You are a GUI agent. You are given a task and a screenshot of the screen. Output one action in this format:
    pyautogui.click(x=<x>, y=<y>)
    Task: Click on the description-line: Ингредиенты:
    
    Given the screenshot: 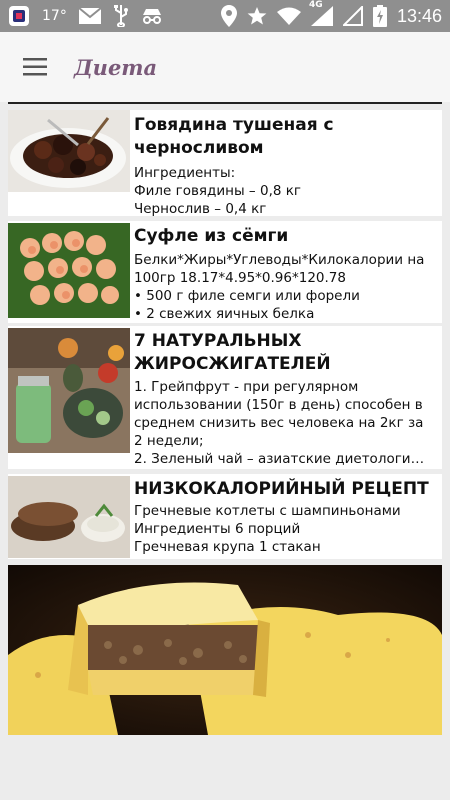 What is the action you would take?
    pyautogui.click(x=185, y=173)
    